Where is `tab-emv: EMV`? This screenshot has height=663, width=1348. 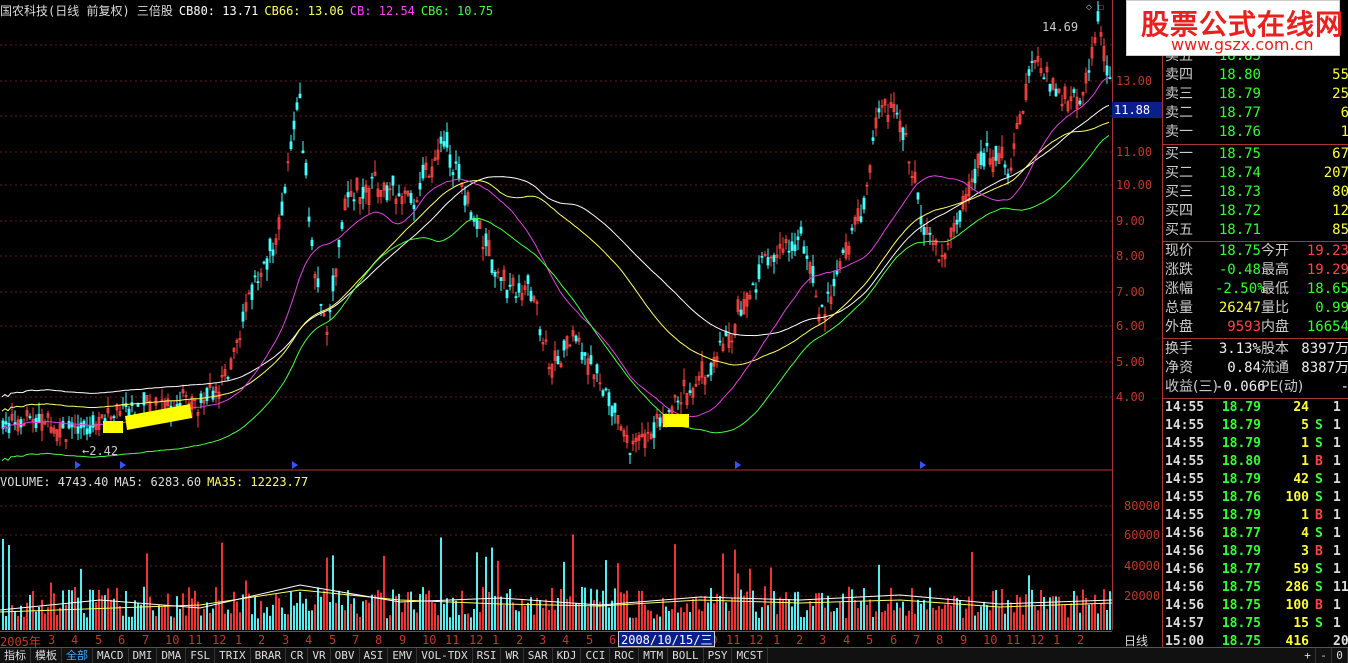
tab-emv: EMV is located at coordinates (403, 655).